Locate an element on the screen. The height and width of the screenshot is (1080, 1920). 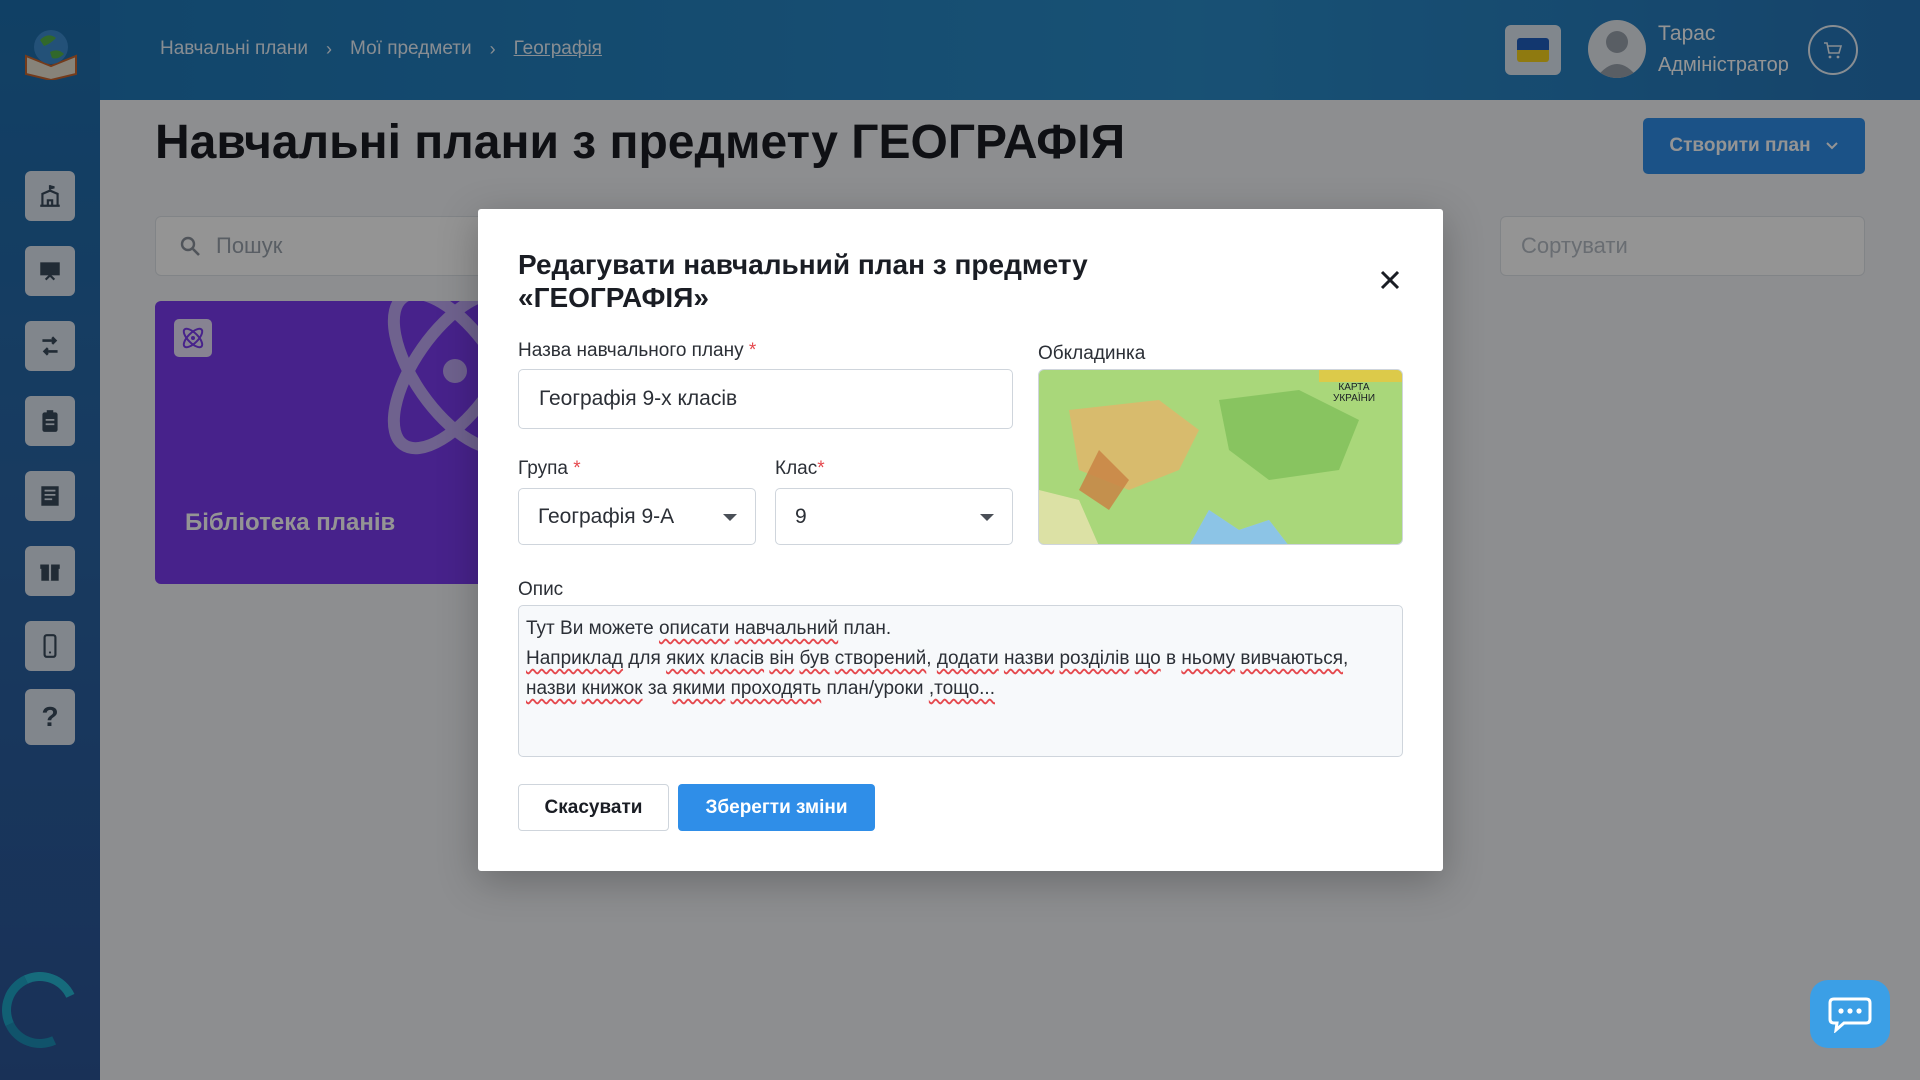
chat-icon is located at coordinates (1850, 1015).